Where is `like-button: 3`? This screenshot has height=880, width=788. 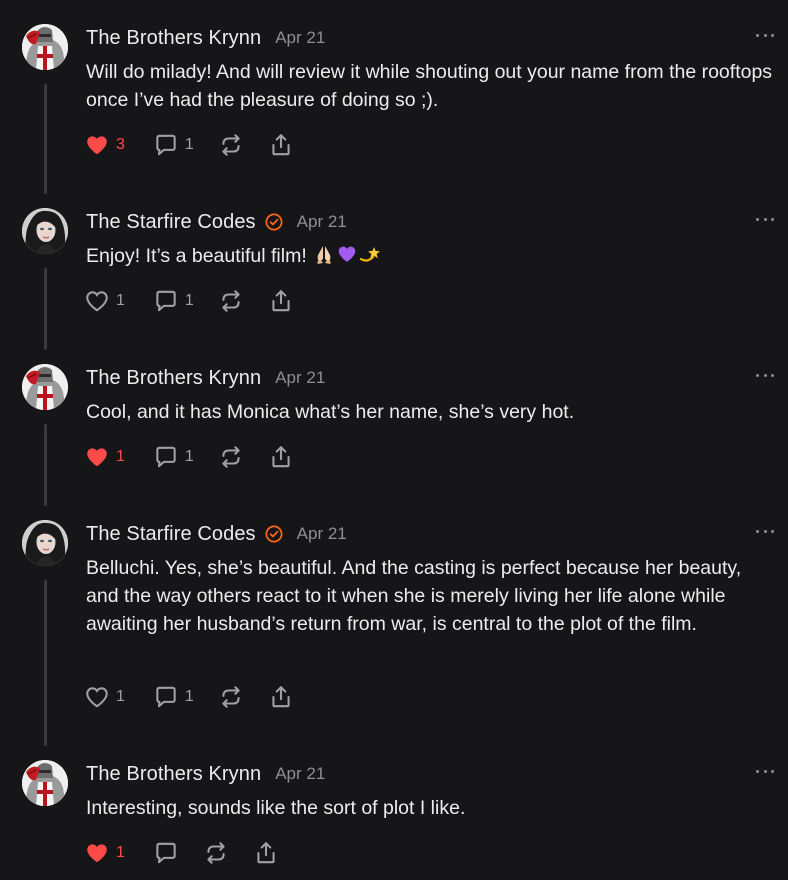
like-button: 3 is located at coordinates (104, 145).